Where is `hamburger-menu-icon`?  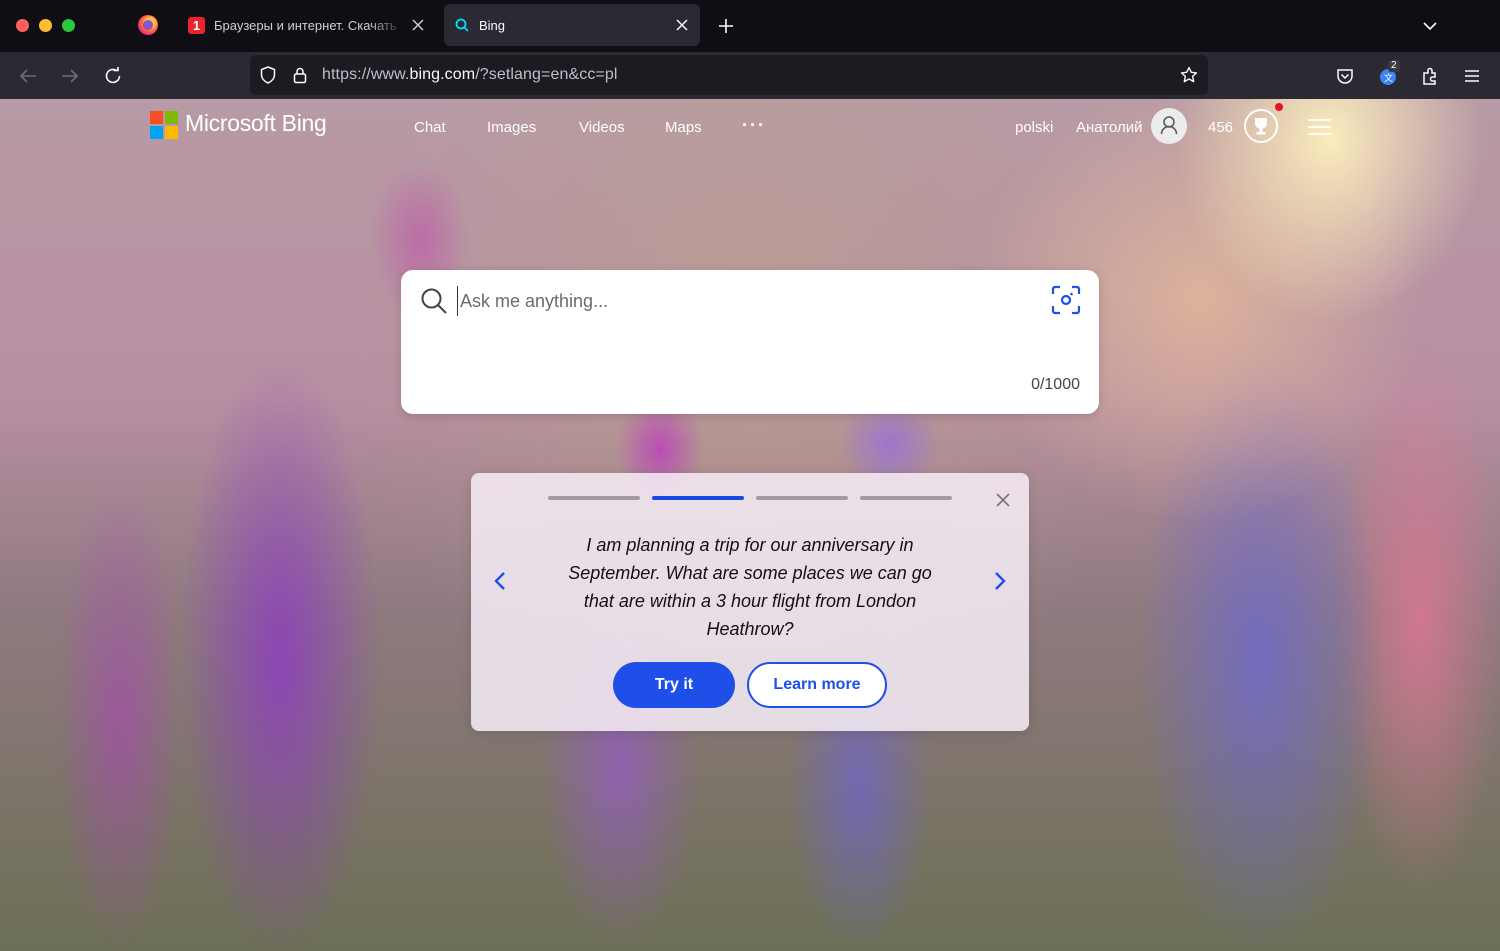
hamburger-menu-icon is located at coordinates (1319, 127).